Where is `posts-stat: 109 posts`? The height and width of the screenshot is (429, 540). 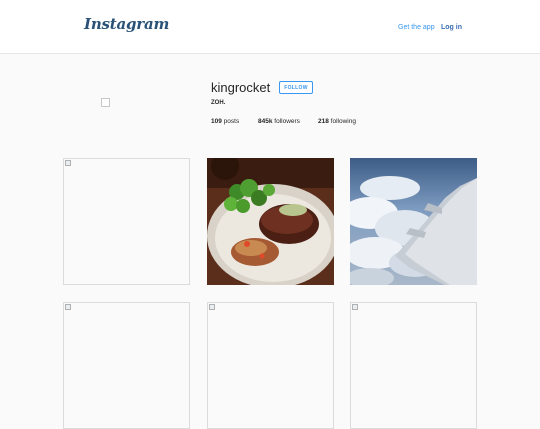
posts-stat: 109 posts is located at coordinates (225, 121).